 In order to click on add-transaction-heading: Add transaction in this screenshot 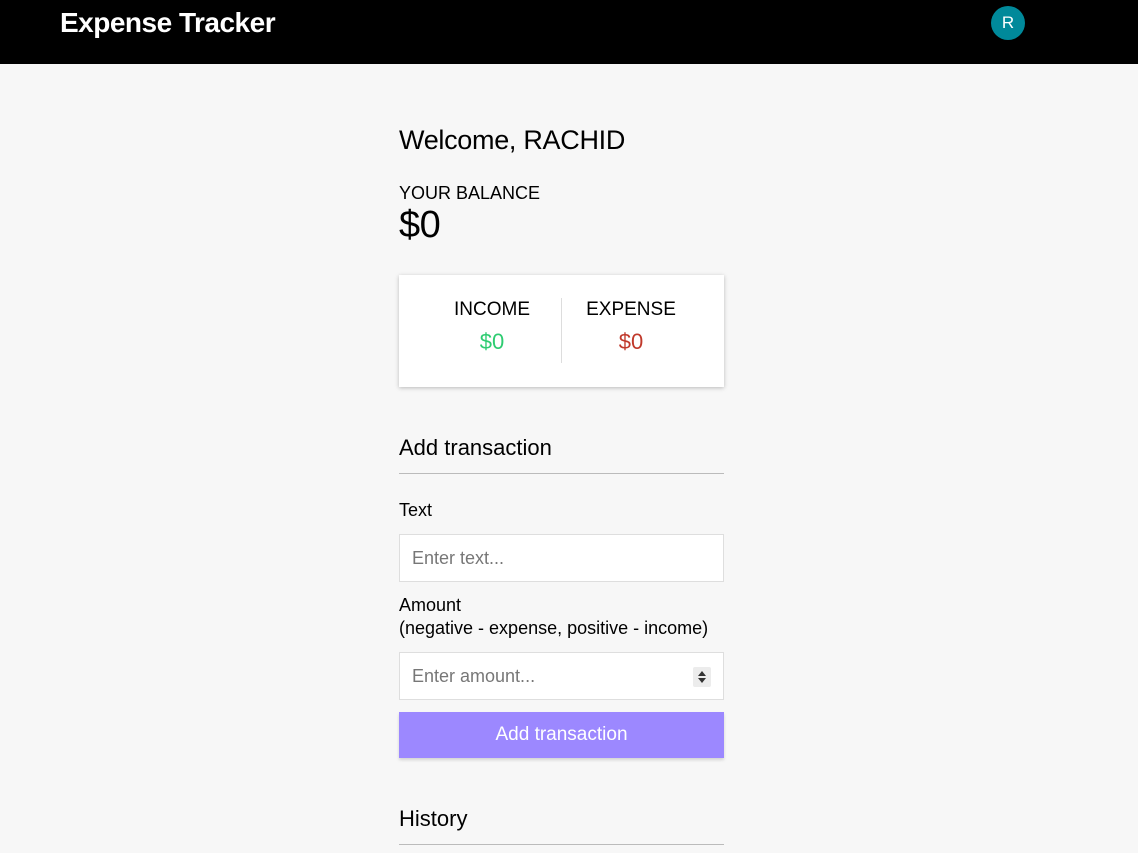, I will do `click(561, 454)`.